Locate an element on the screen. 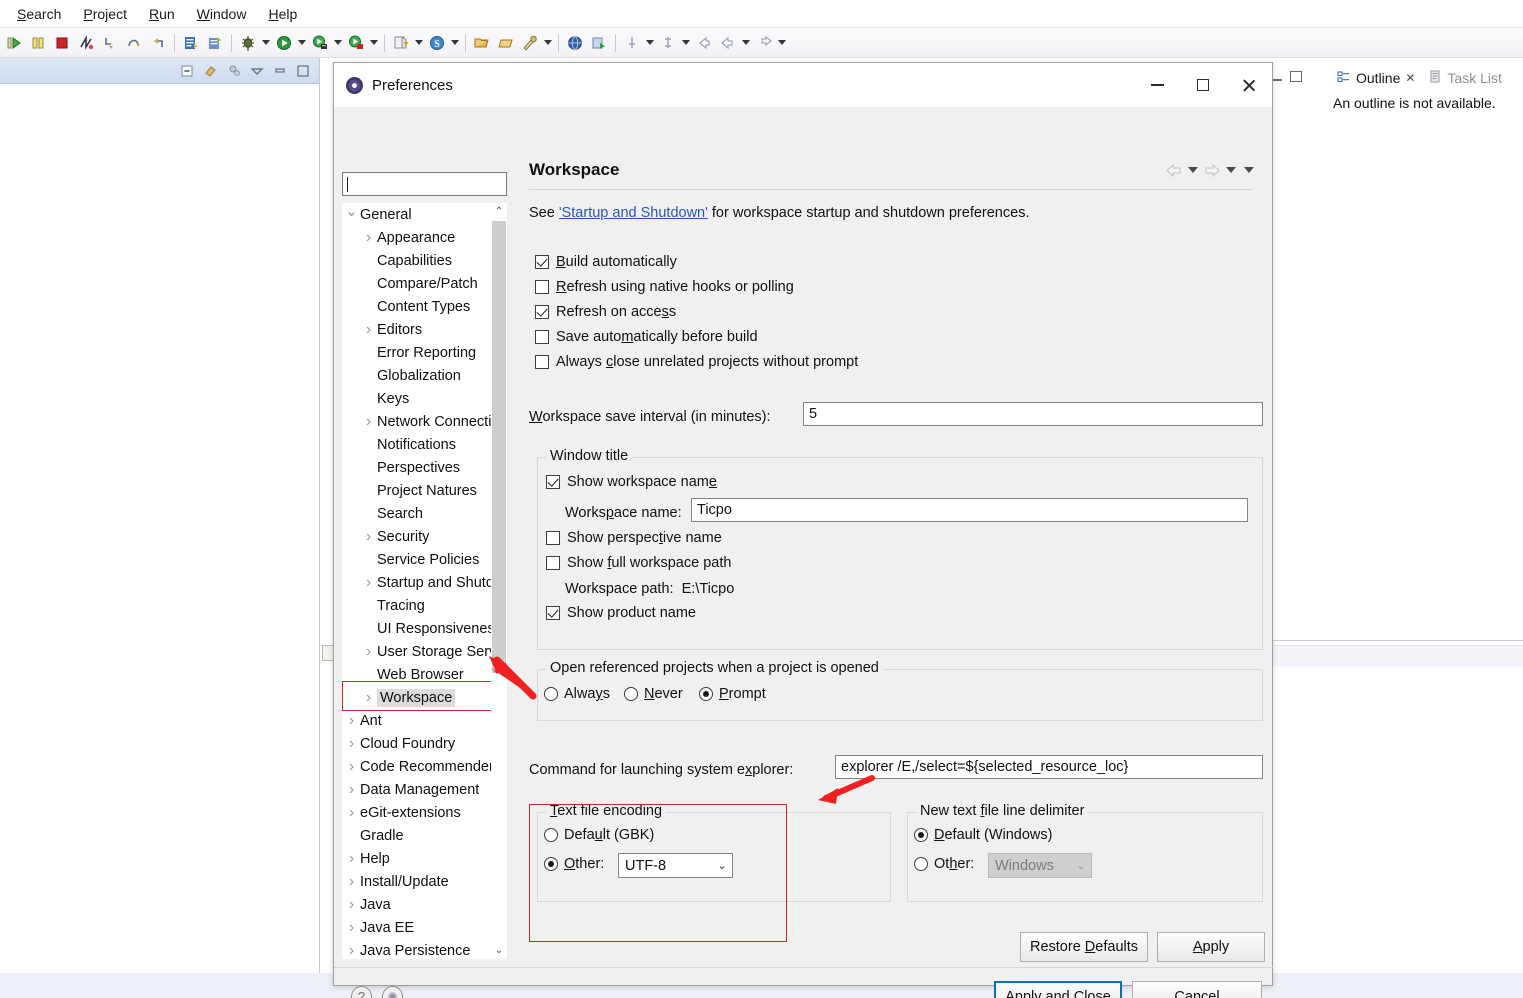 This screenshot has height=998, width=1523. run-icon is located at coordinates (284, 43).